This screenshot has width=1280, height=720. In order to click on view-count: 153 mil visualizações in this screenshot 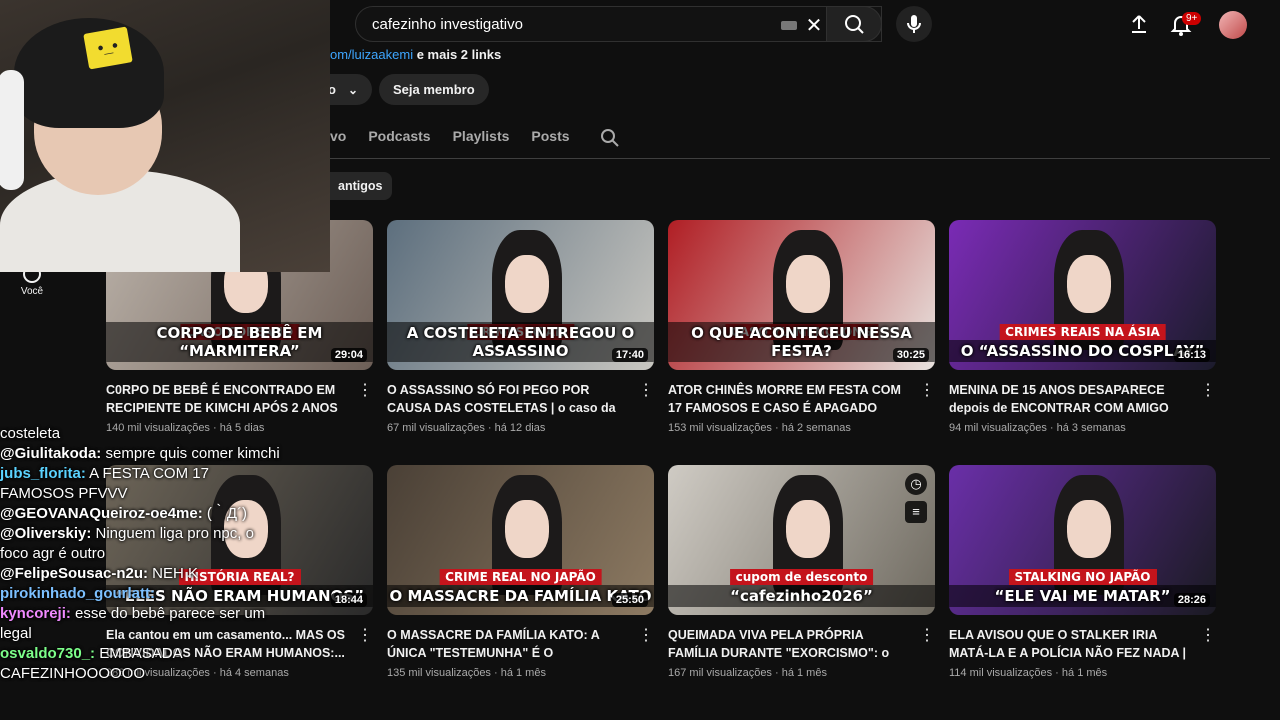, I will do `click(720, 428)`.